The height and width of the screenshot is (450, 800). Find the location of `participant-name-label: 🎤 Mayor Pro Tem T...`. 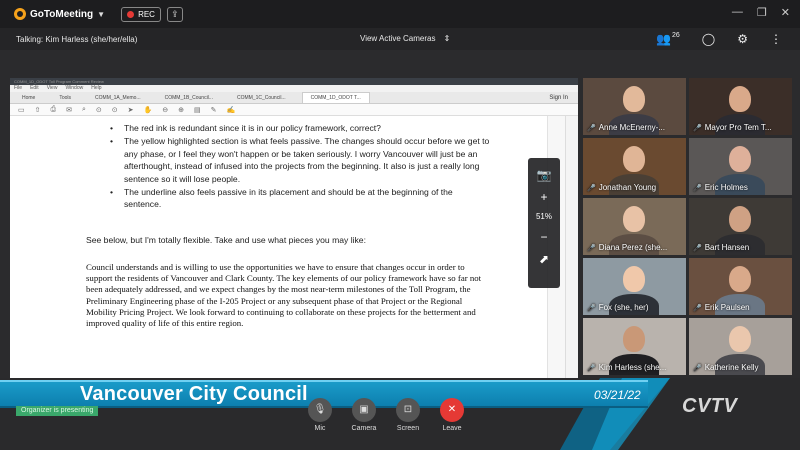

participant-name-label: 🎤 Mayor Pro Tem T... is located at coordinates (732, 127).